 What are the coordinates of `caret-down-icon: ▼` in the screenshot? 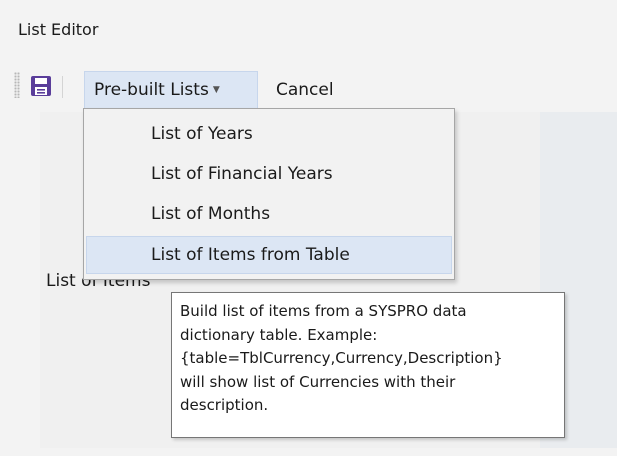 It's located at (216, 90).